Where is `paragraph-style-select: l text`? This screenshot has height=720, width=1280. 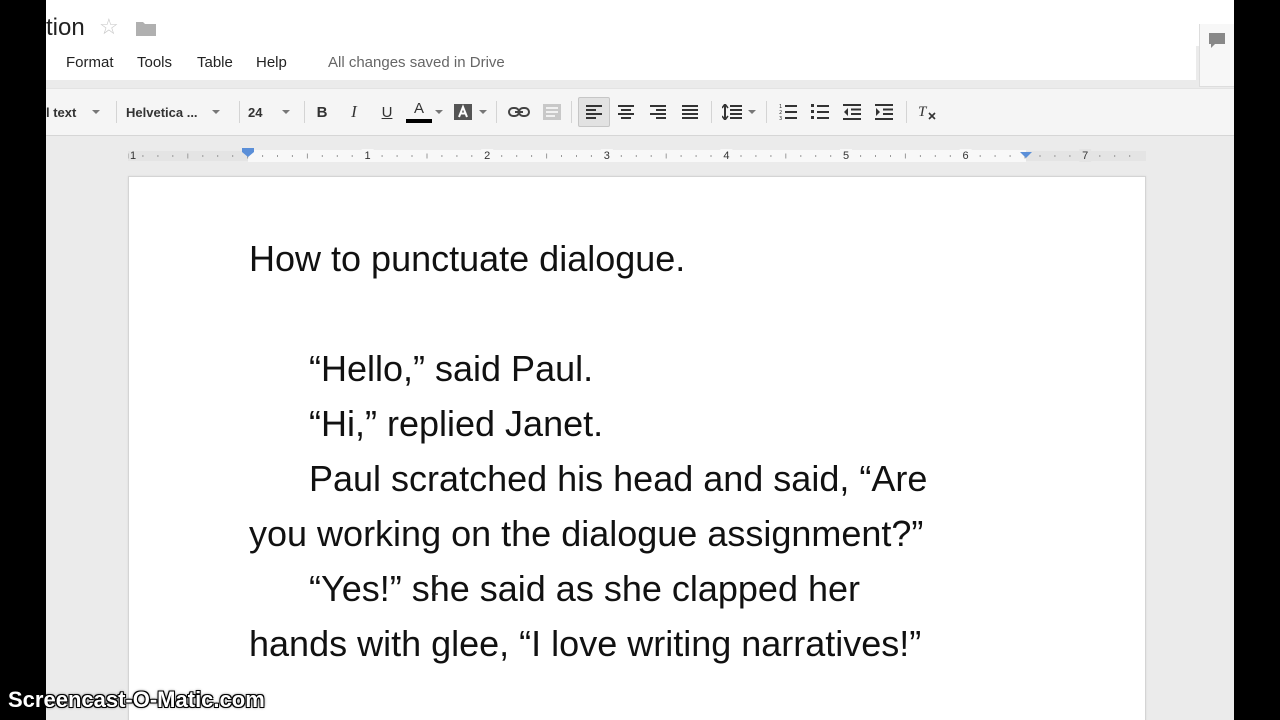
paragraph-style-select: l text is located at coordinates (77, 112).